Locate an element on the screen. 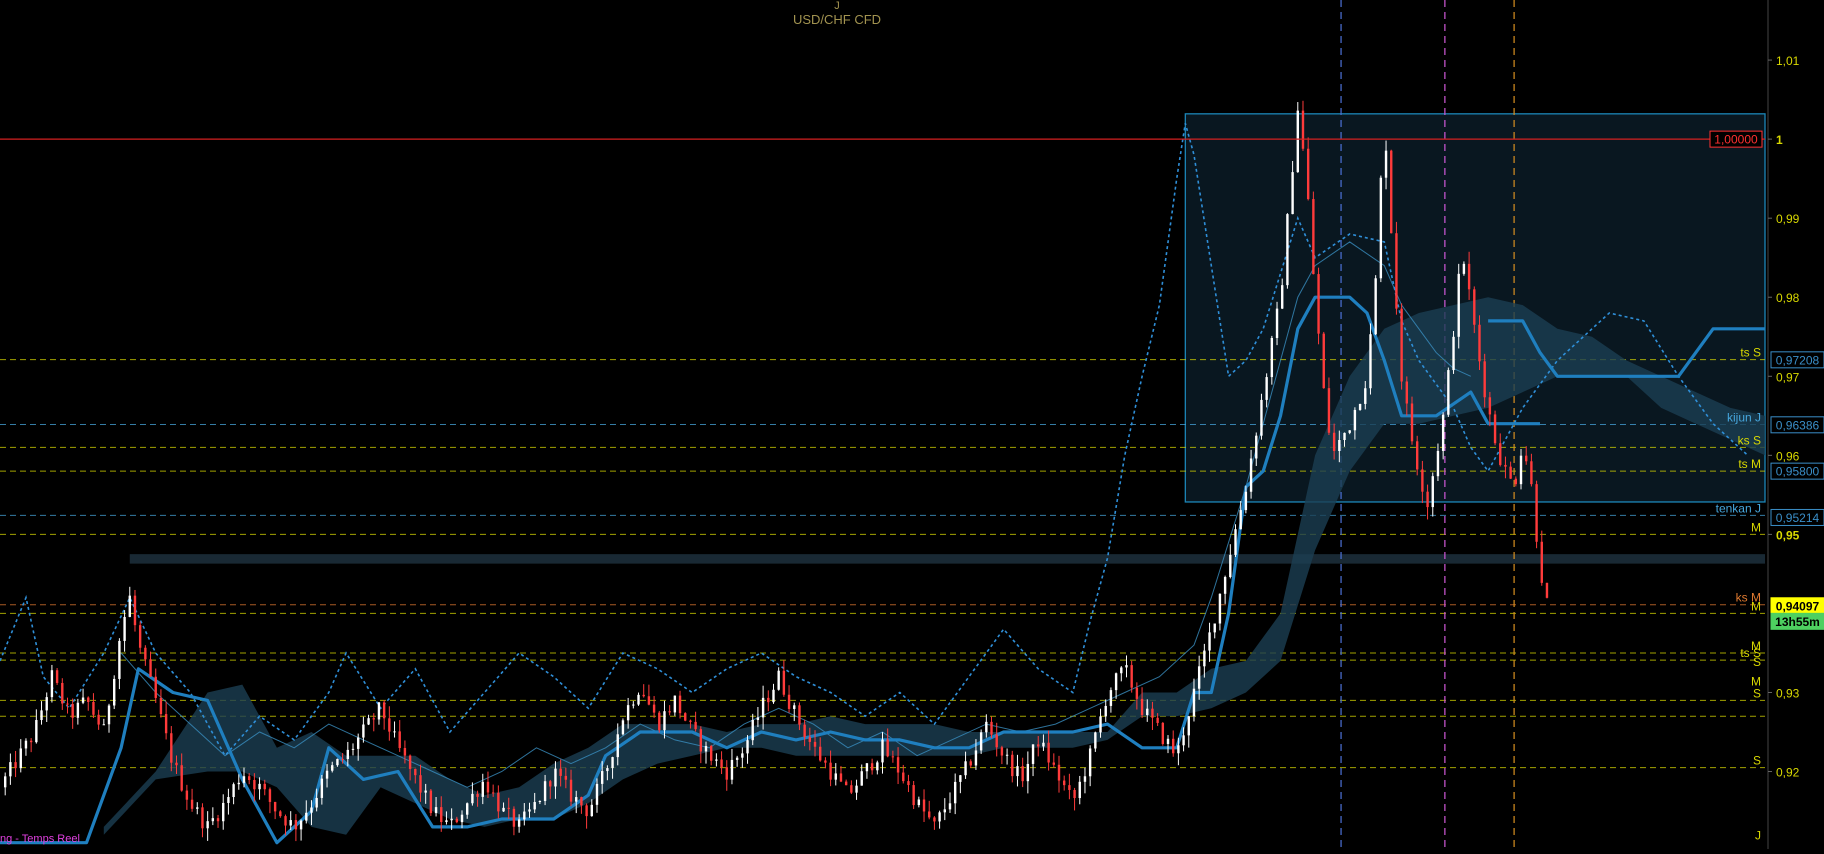 Image resolution: width=1824 pixels, height=854 pixels. level-label-4: tenkan J is located at coordinates (1738, 508).